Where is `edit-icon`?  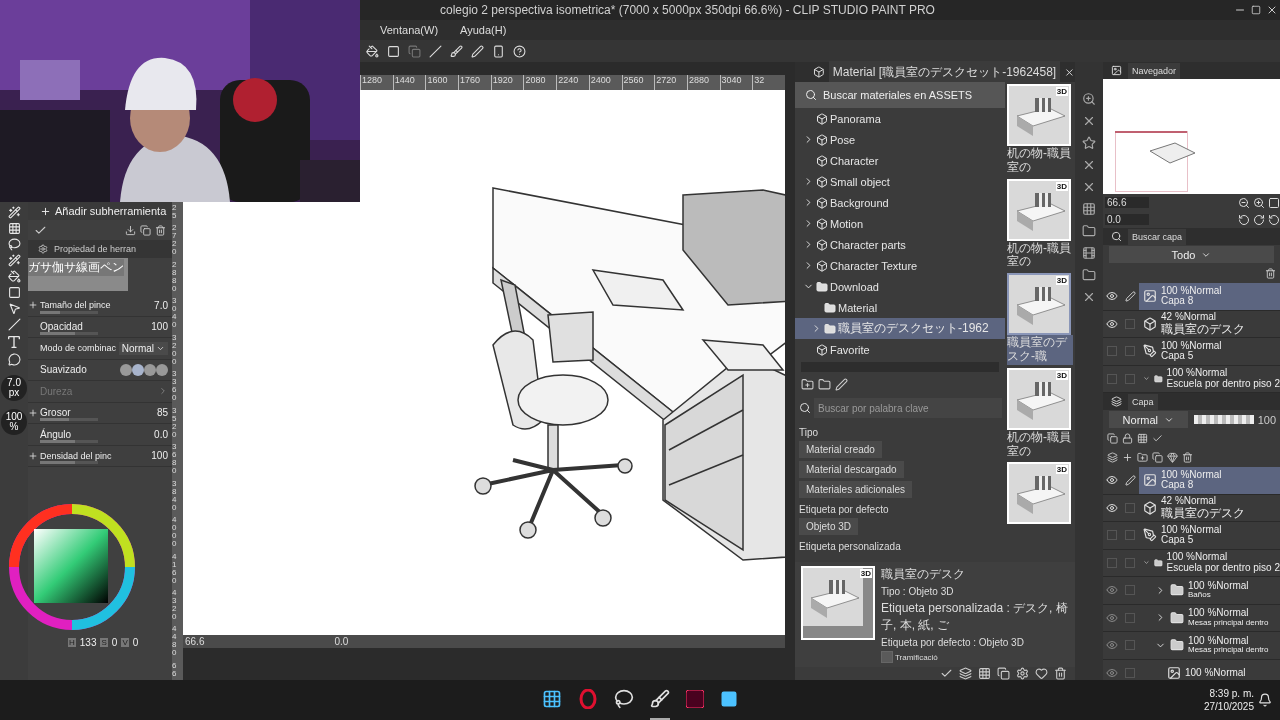 edit-icon is located at coordinates (841, 384).